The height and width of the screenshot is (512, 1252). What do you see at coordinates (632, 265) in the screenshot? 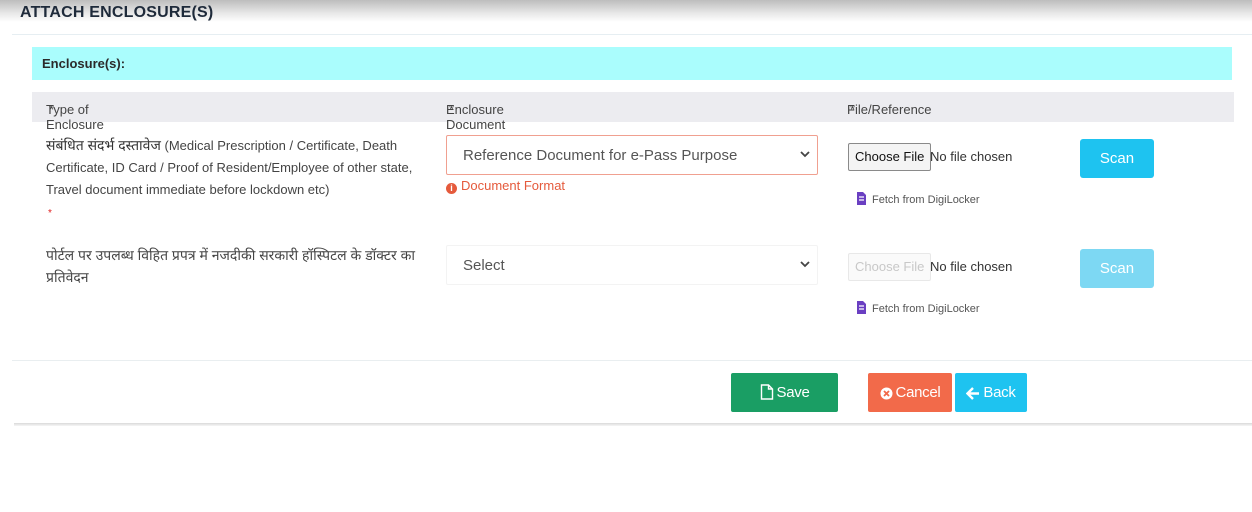
I see `enclosure-document-select: Select` at bounding box center [632, 265].